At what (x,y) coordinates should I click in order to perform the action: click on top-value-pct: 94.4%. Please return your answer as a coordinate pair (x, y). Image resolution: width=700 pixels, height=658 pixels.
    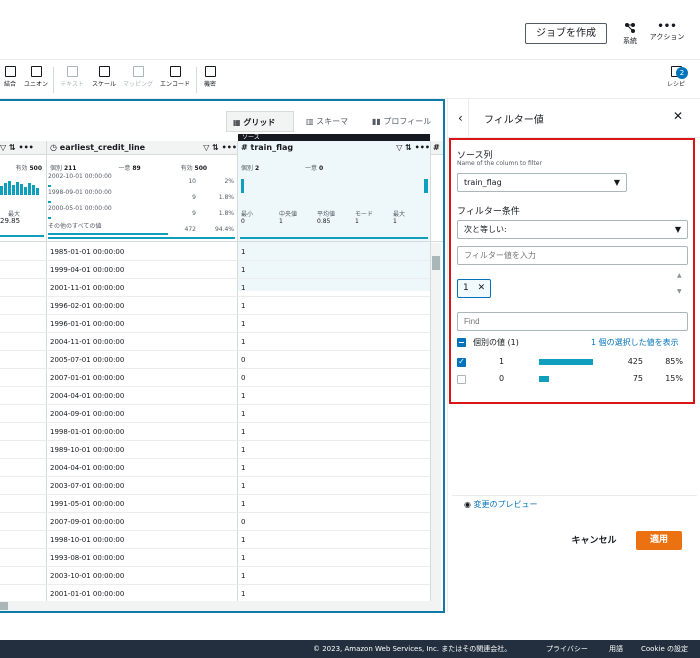
    Looking at the image, I should click on (224, 229).